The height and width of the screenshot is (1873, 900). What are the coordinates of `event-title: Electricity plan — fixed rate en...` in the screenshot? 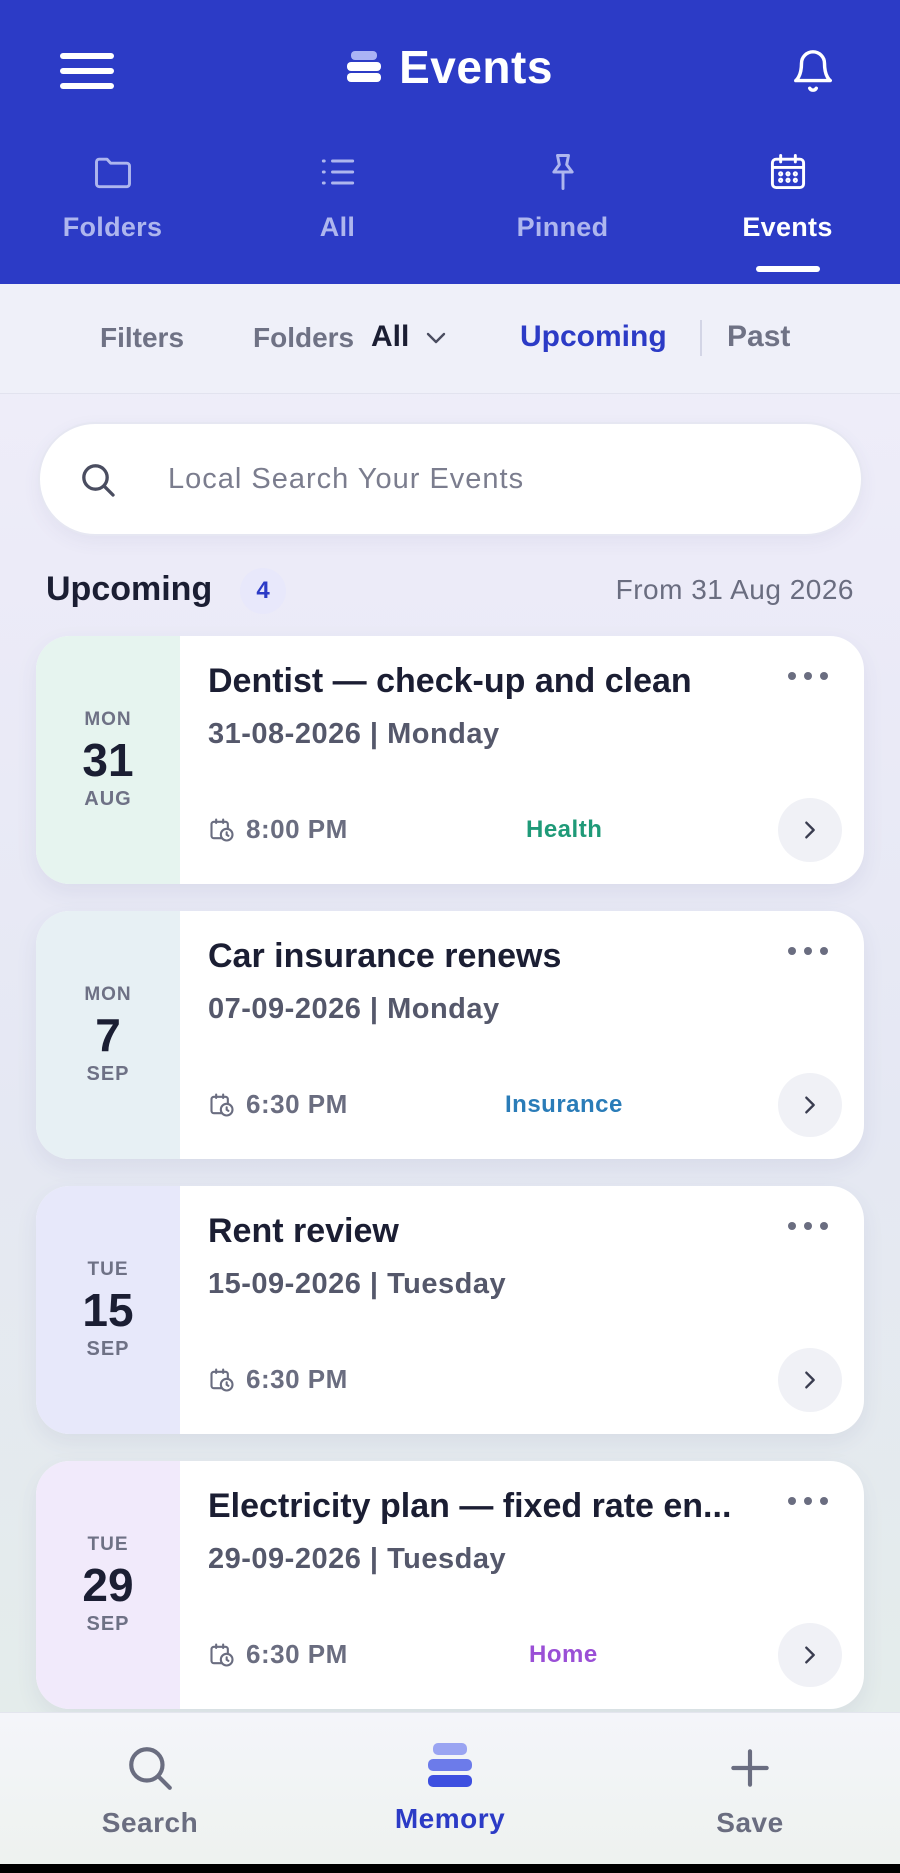 It's located at (470, 1506).